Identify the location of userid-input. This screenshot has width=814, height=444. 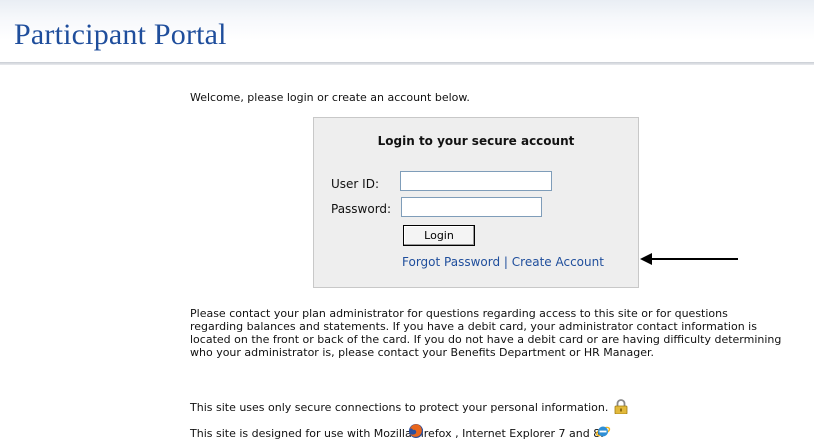
(476, 181).